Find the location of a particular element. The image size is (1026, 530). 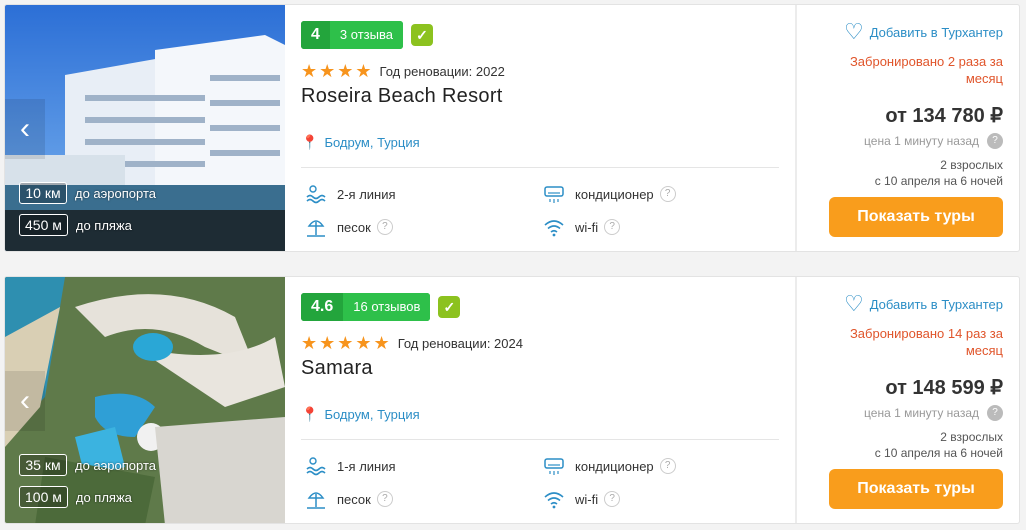

rating: 4 3 отзыва ✓ is located at coordinates (367, 35).